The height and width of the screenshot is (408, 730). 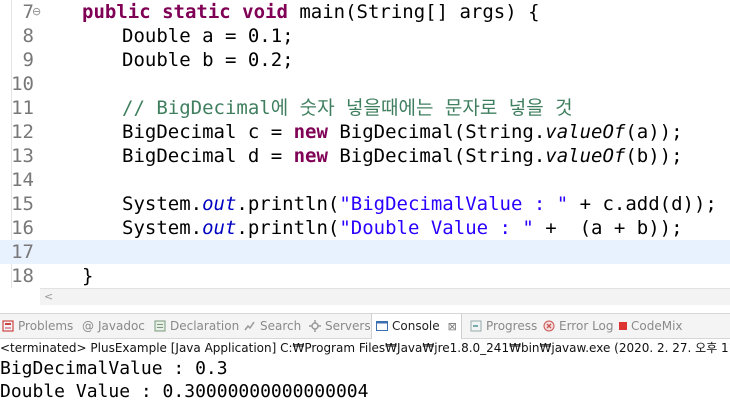 What do you see at coordinates (365, 84) in the screenshot?
I see `code-line-10: 10` at bounding box center [365, 84].